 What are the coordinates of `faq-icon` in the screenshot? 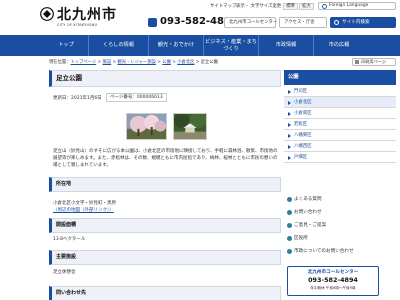 It's located at (289, 199).